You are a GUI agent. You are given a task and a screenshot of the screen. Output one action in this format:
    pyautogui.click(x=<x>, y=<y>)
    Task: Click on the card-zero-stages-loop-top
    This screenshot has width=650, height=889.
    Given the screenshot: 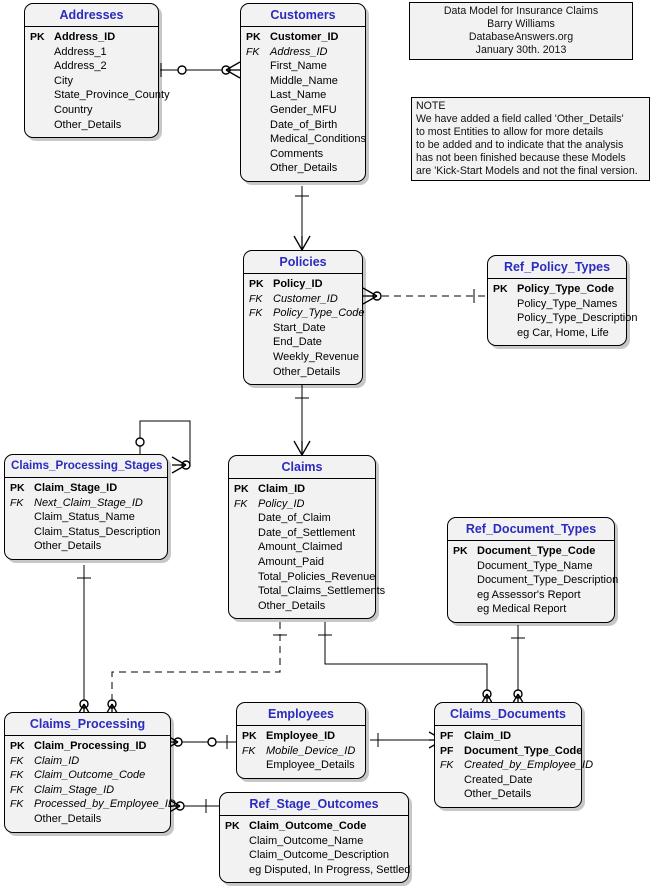 What is the action you would take?
    pyautogui.click(x=140, y=442)
    